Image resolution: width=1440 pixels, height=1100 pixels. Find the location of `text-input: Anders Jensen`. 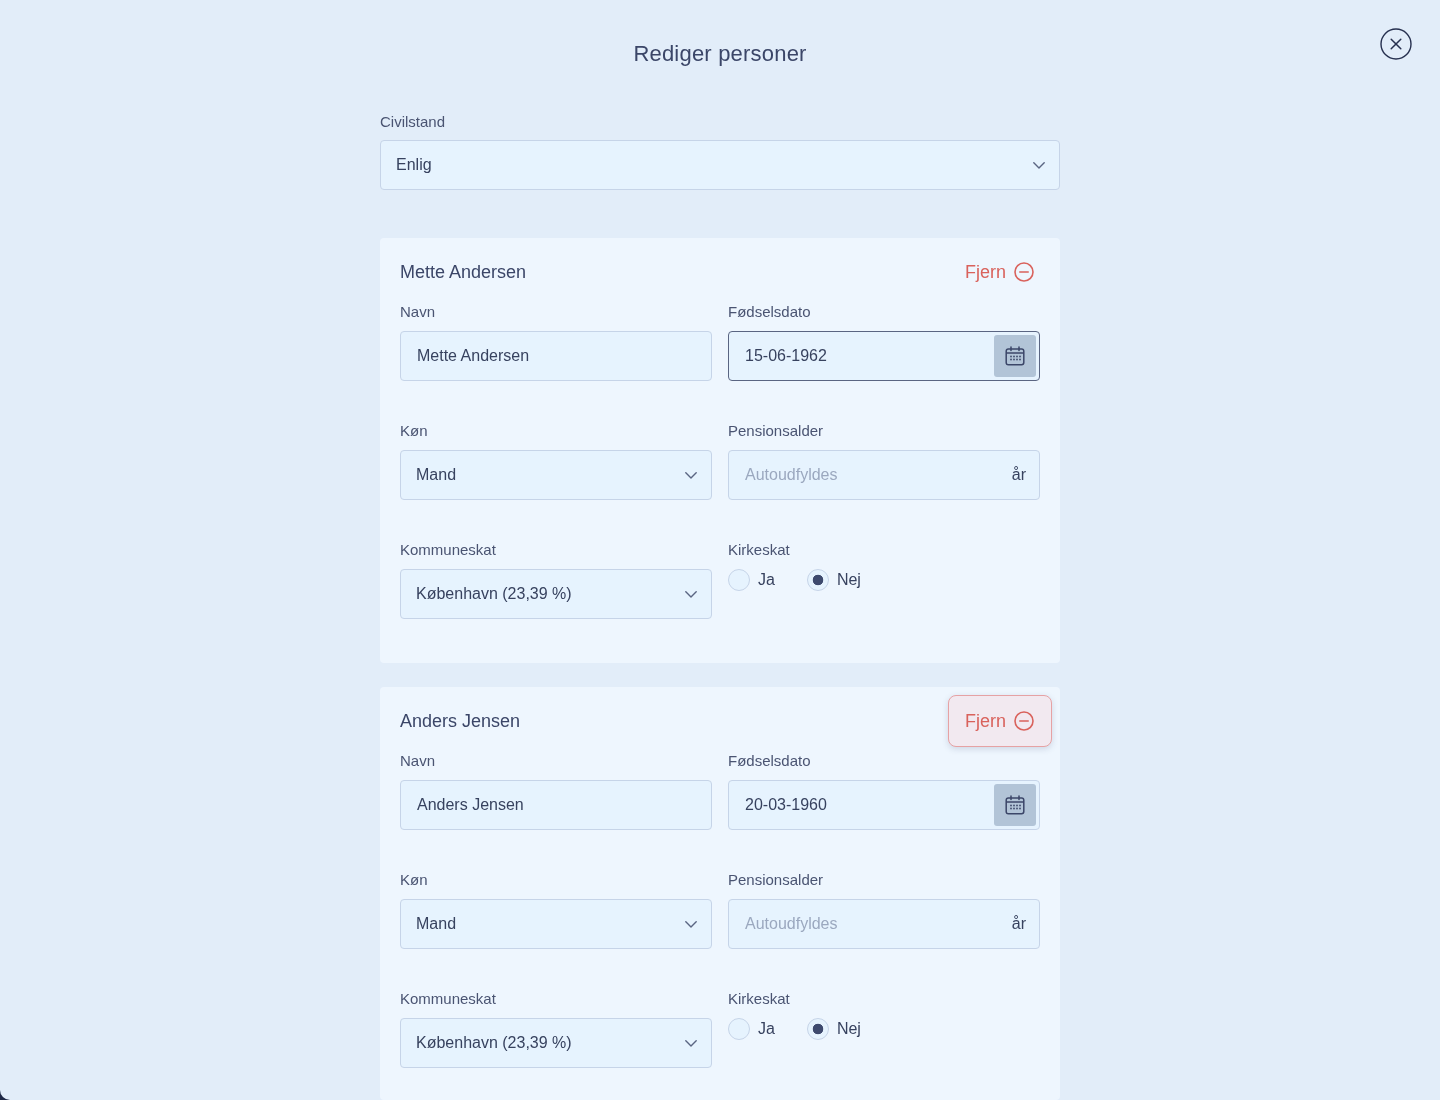

text-input: Anders Jensen is located at coordinates (556, 805).